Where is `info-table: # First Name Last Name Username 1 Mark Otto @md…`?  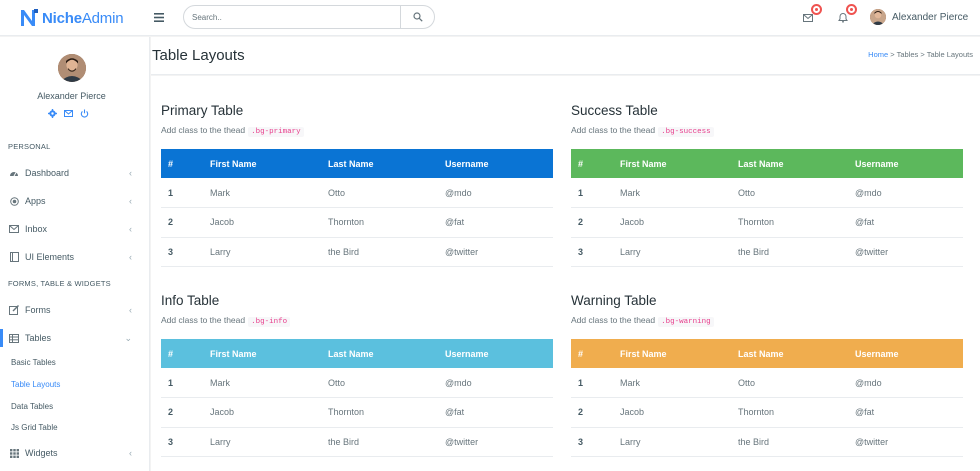 info-table: # First Name Last Name Username 1 Mark Otto @md… is located at coordinates (357, 398).